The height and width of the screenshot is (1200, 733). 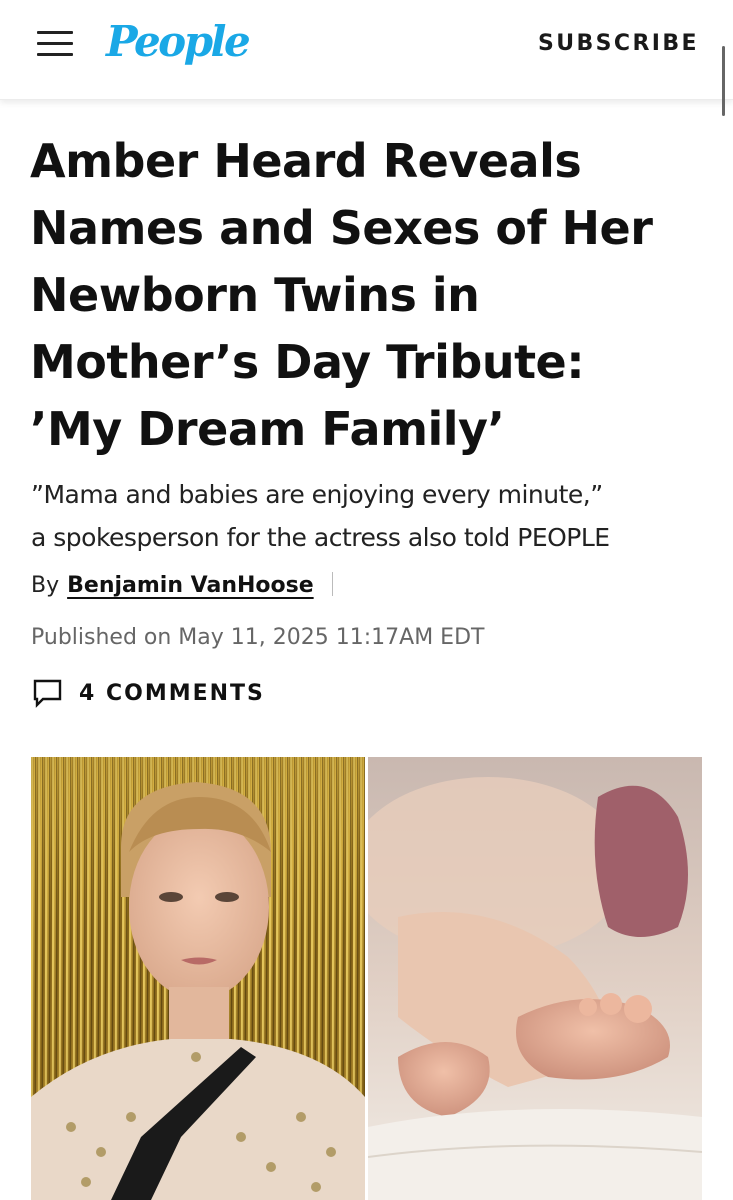 What do you see at coordinates (307, 362) in the screenshot?
I see `headline-line: Mother’s Day Tribute:` at bounding box center [307, 362].